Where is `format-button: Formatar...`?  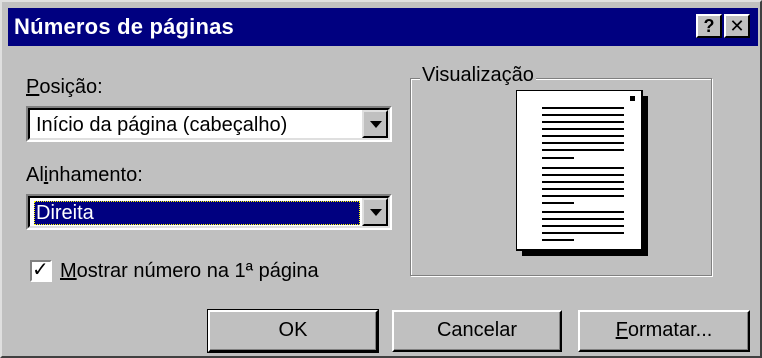 format-button: Formatar... is located at coordinates (664, 331).